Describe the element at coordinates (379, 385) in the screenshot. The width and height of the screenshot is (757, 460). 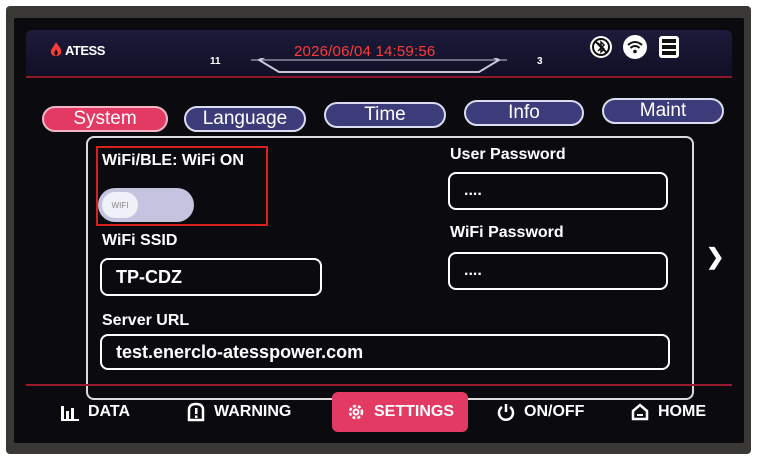
I see `bottom-divider` at that location.